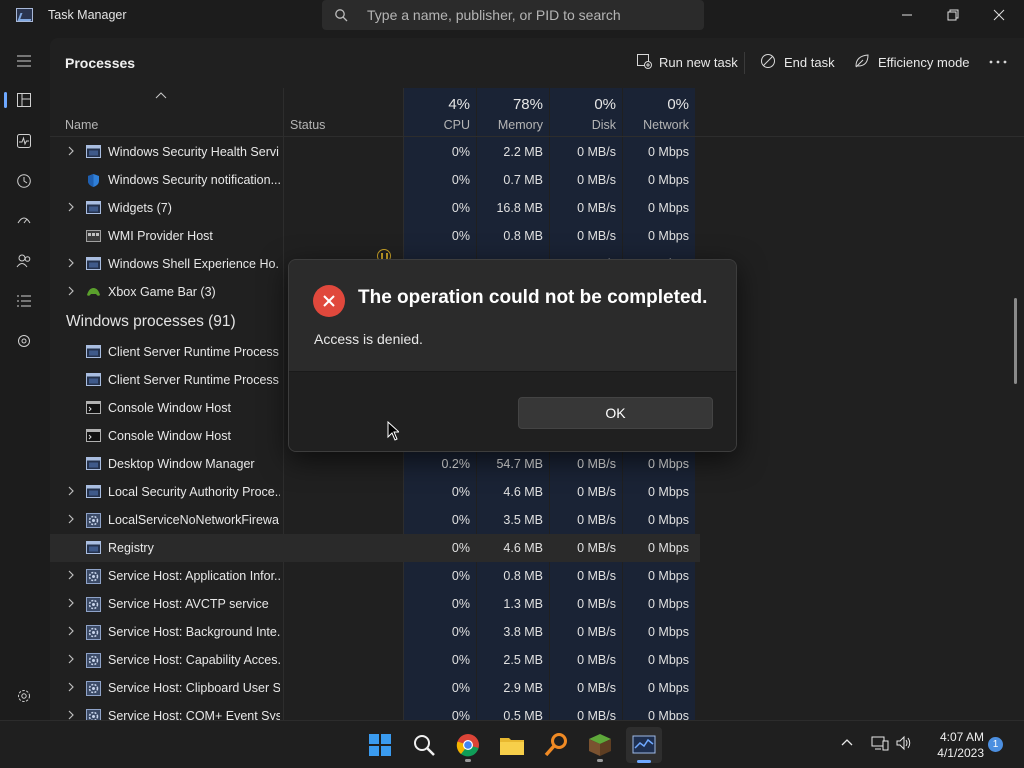 This screenshot has width=1024, height=768. I want to click on nav-settings, so click(24, 696).